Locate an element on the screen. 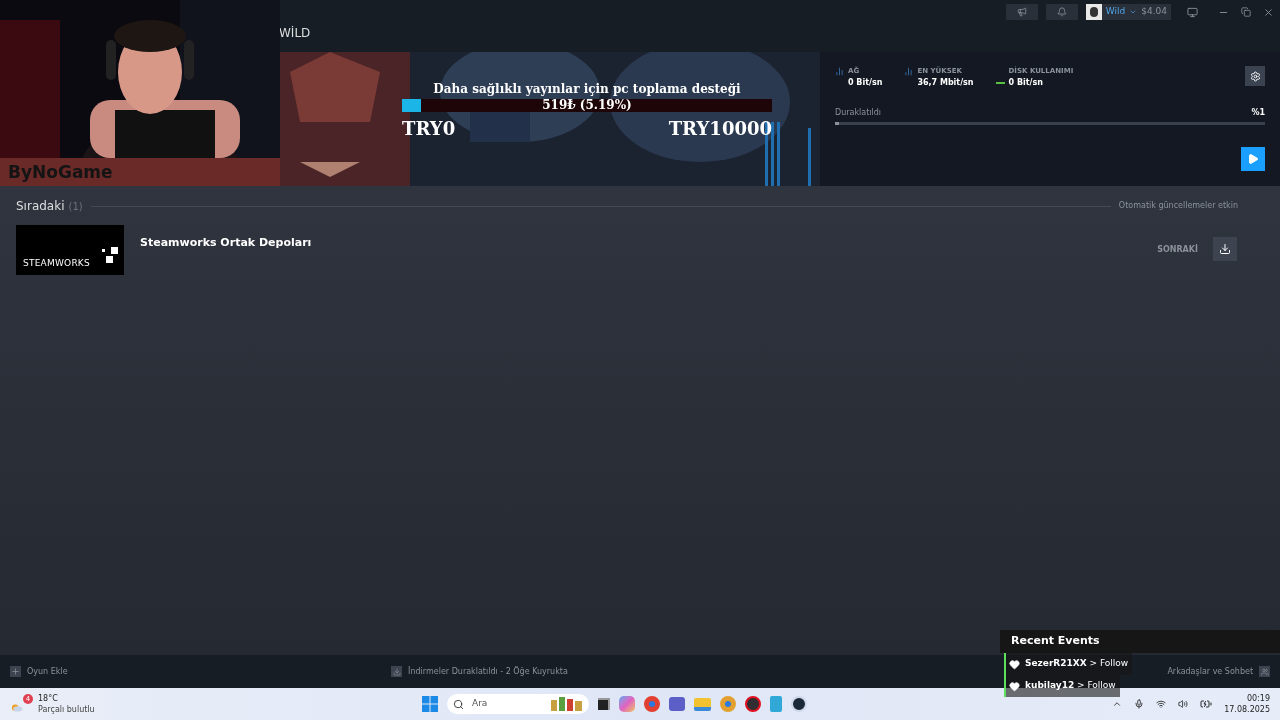 The width and height of the screenshot is (1280, 720). progress-percent: %1 is located at coordinates (1258, 113).